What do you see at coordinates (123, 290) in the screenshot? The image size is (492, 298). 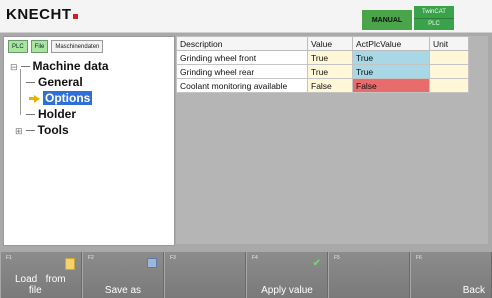 I see `fkey-label: Save as` at bounding box center [123, 290].